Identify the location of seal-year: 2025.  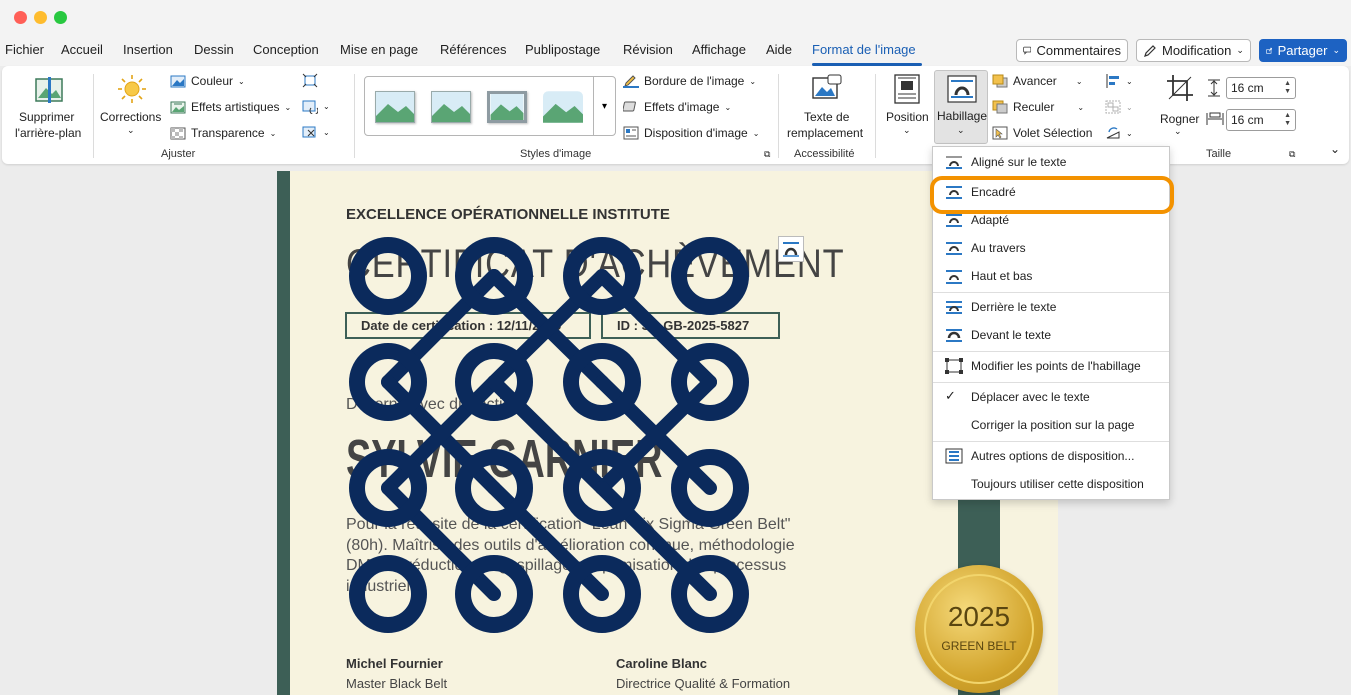
(979, 616).